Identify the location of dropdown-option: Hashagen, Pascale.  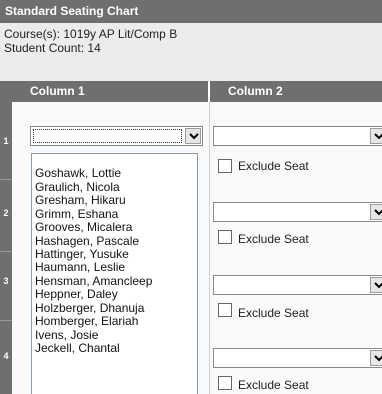
(87, 241).